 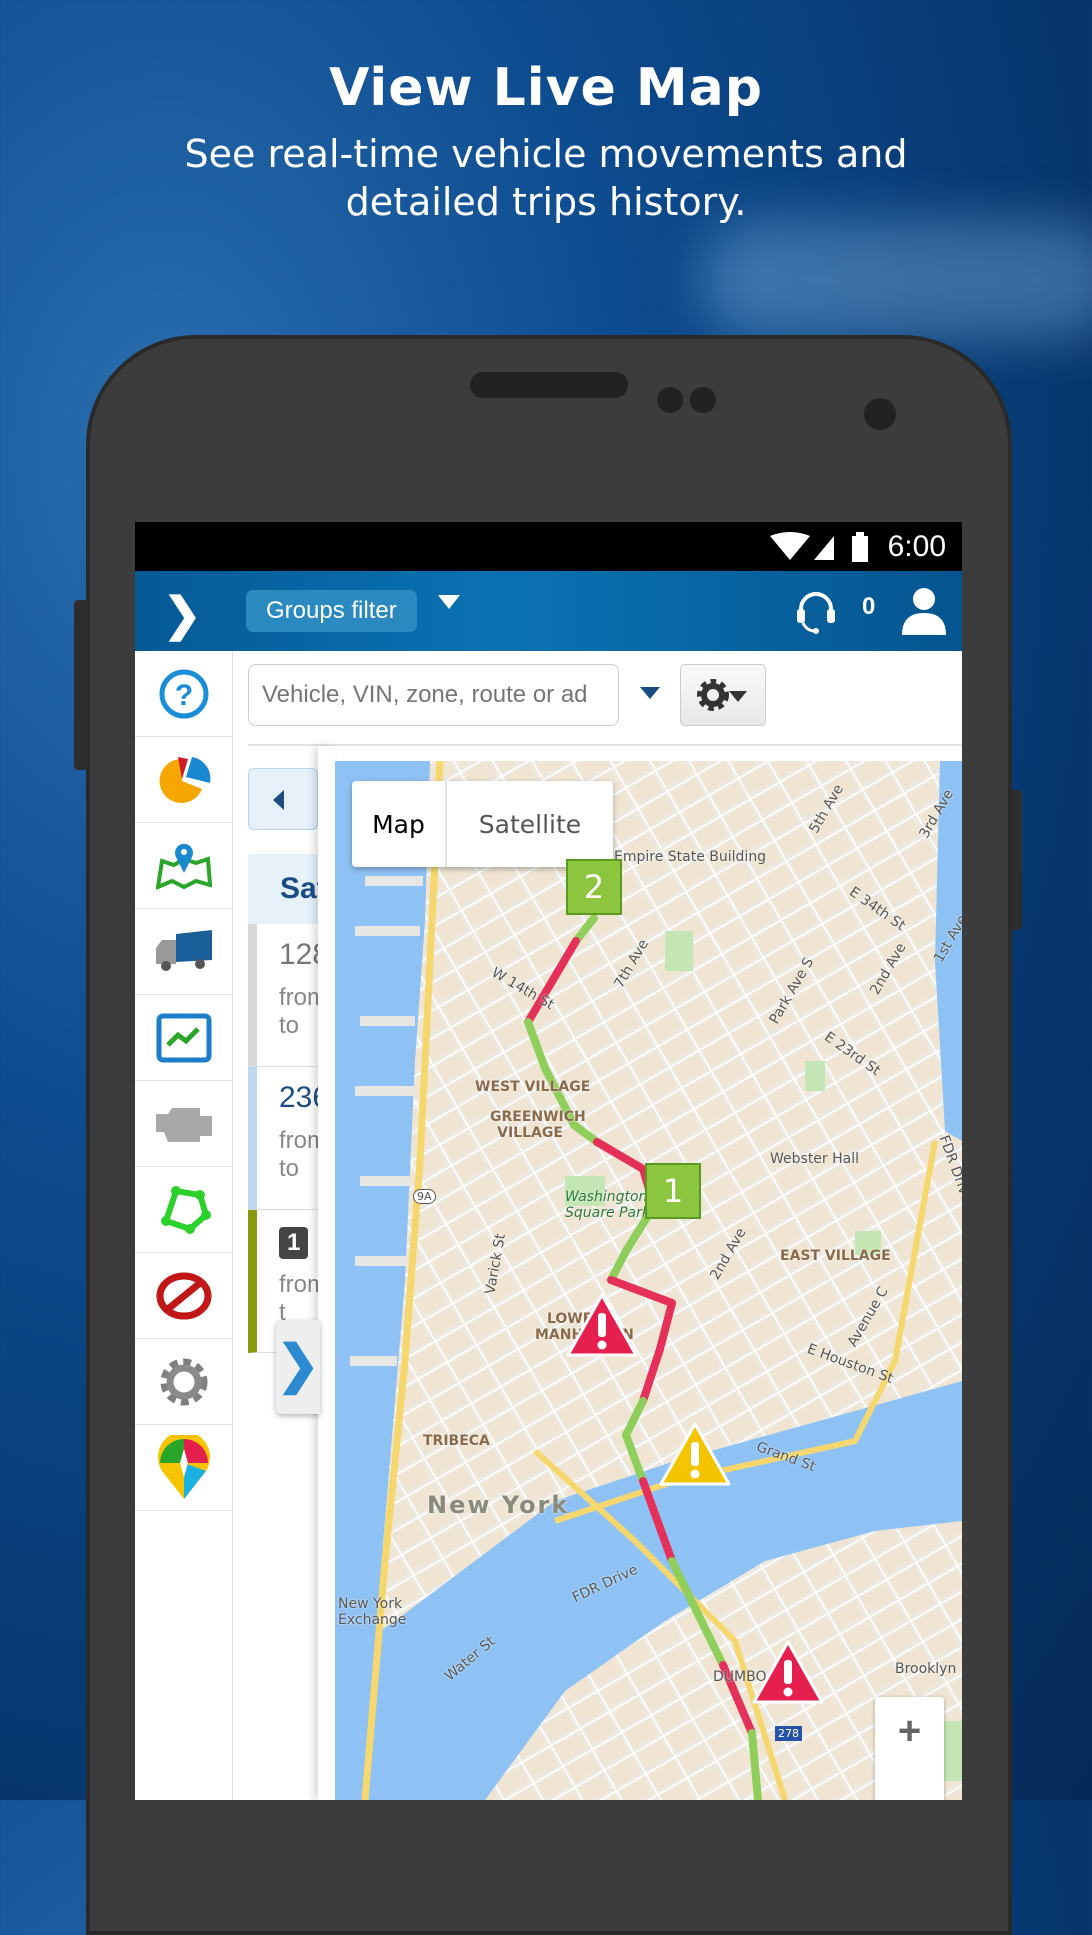 I want to click on trip-row: 128 fromto, so click(x=283, y=995).